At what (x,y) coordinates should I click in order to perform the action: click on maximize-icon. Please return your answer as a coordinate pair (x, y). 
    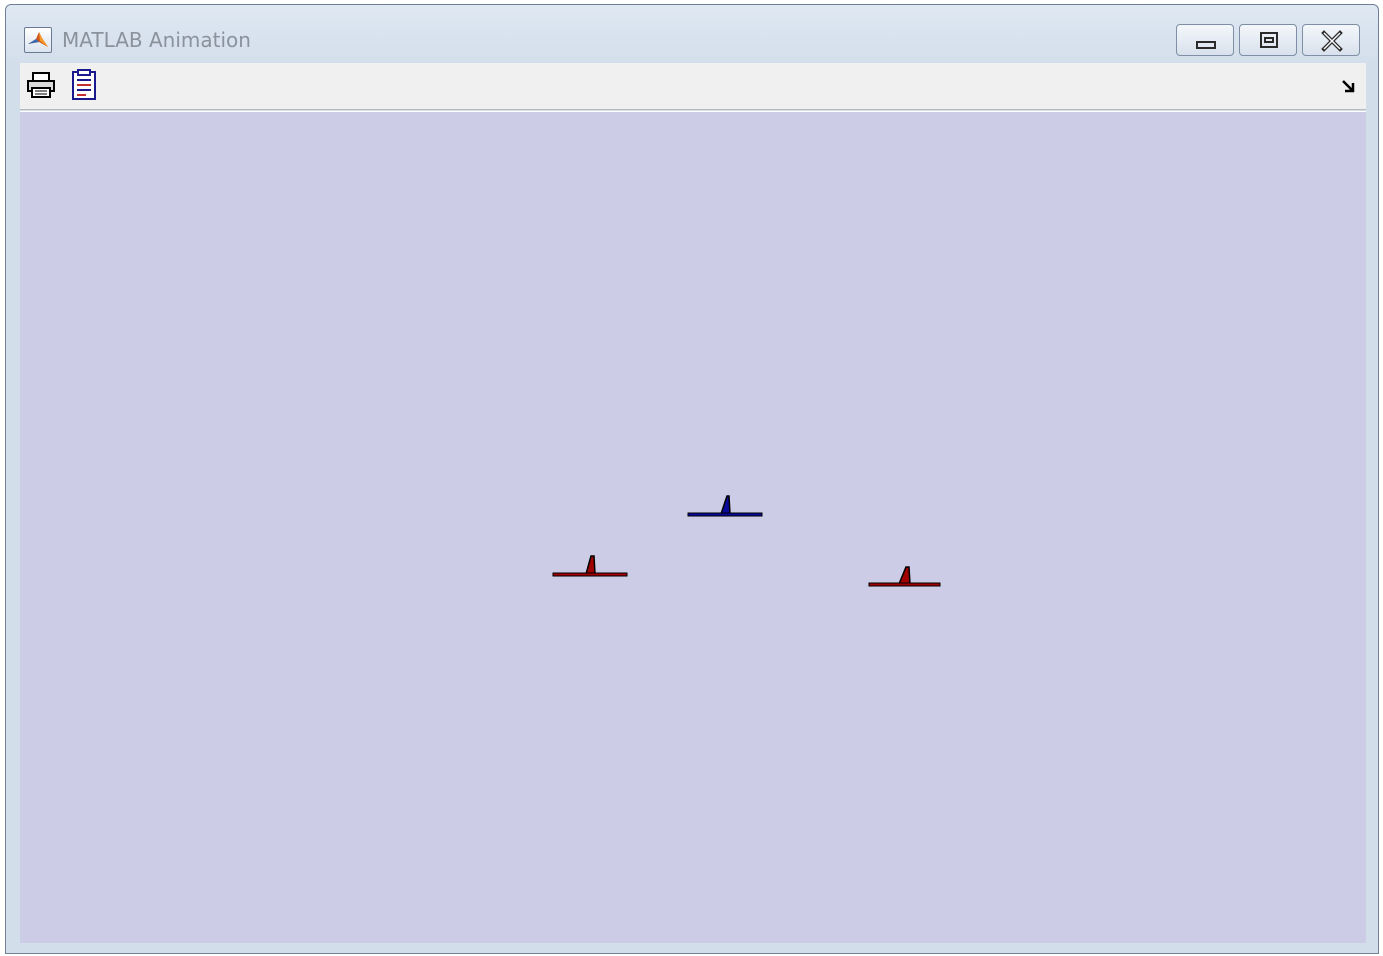
    Looking at the image, I should click on (1269, 40).